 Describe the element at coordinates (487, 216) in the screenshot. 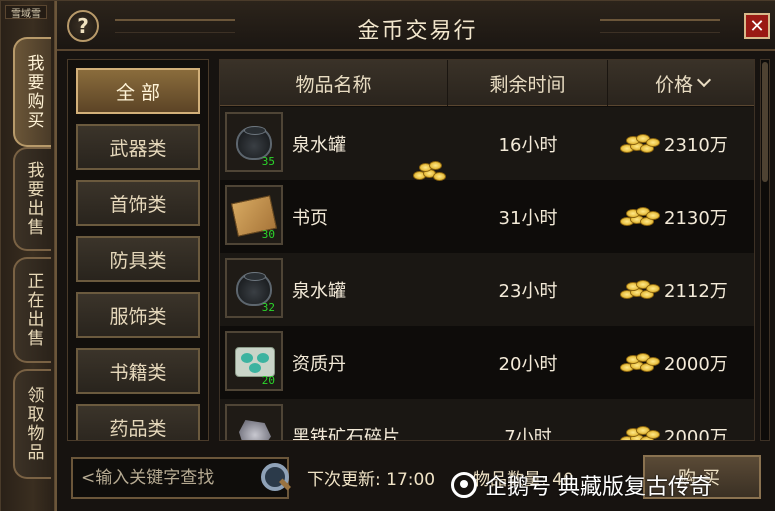

I see `table-row: 30 书页 31小时 2130万` at that location.